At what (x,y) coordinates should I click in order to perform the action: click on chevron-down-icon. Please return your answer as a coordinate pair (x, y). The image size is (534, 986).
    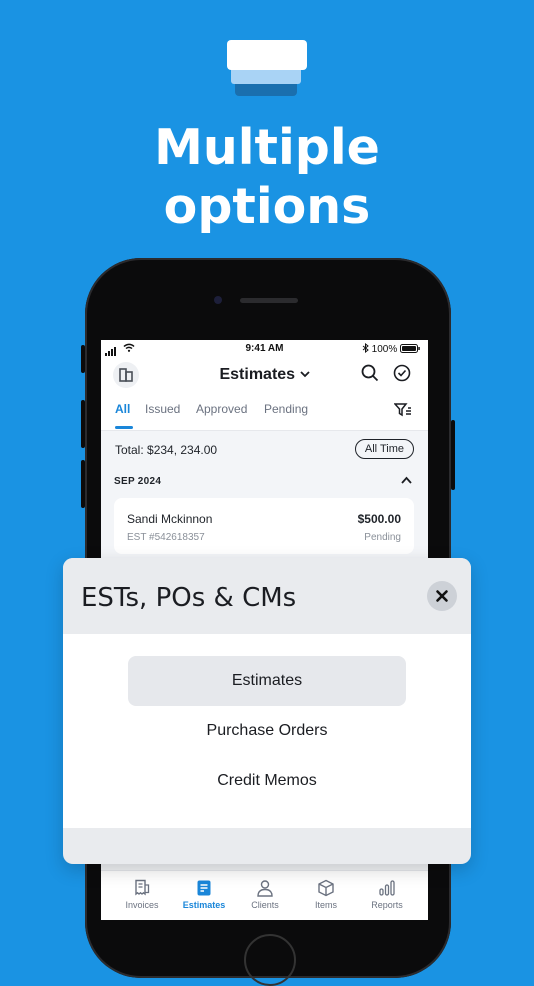
    Looking at the image, I should click on (304, 374).